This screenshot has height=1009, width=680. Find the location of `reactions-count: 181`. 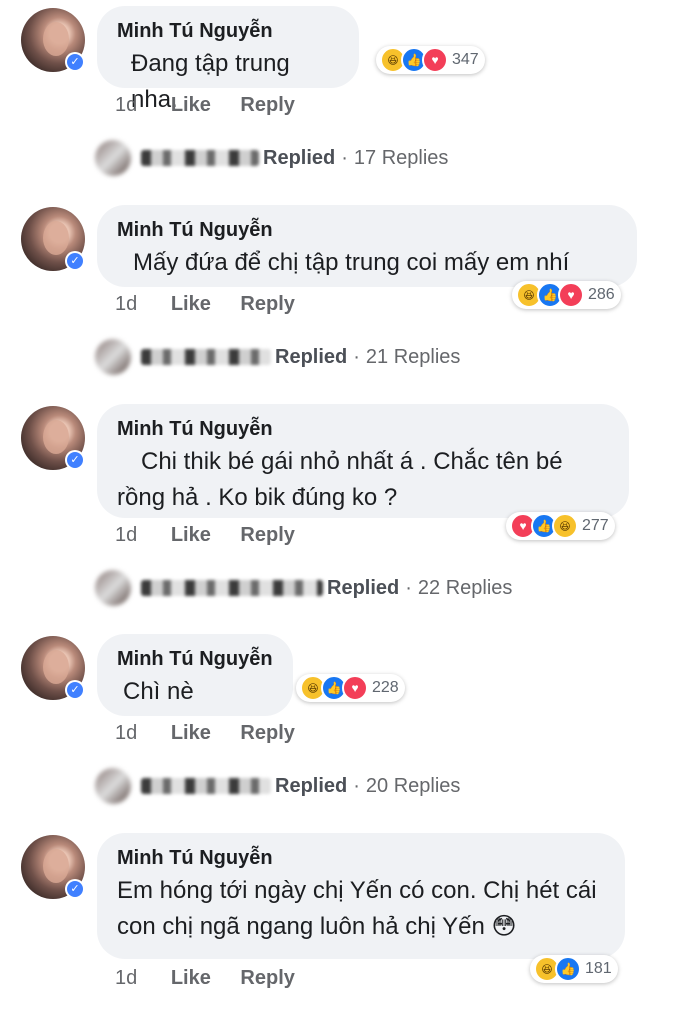

reactions-count: 181 is located at coordinates (598, 968).